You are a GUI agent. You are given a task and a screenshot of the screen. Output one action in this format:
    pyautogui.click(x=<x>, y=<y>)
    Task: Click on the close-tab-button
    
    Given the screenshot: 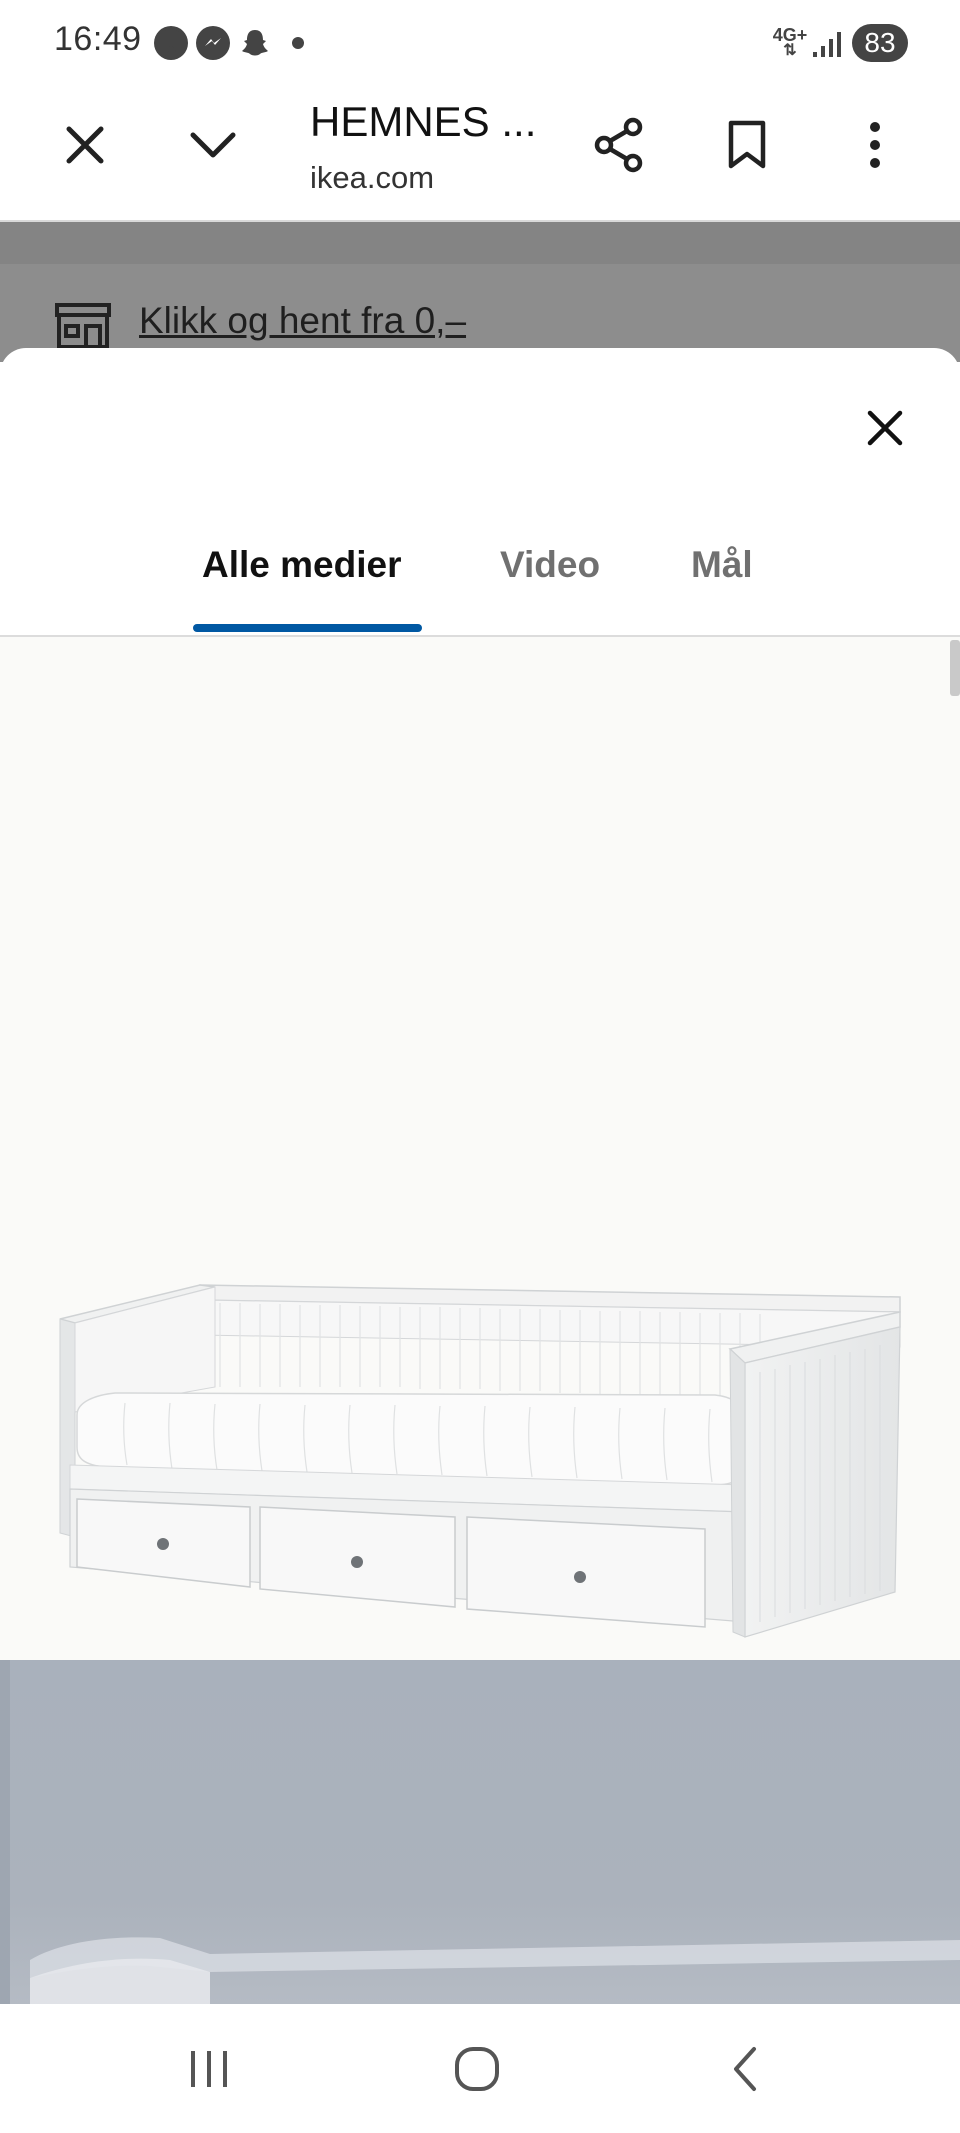 What is the action you would take?
    pyautogui.click(x=85, y=145)
    